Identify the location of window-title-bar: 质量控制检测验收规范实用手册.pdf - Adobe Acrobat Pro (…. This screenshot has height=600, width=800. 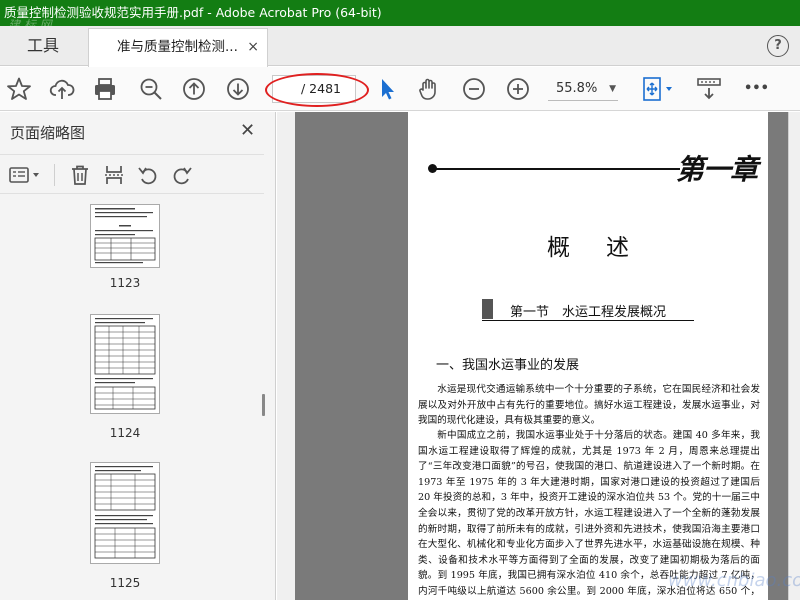
(400, 13).